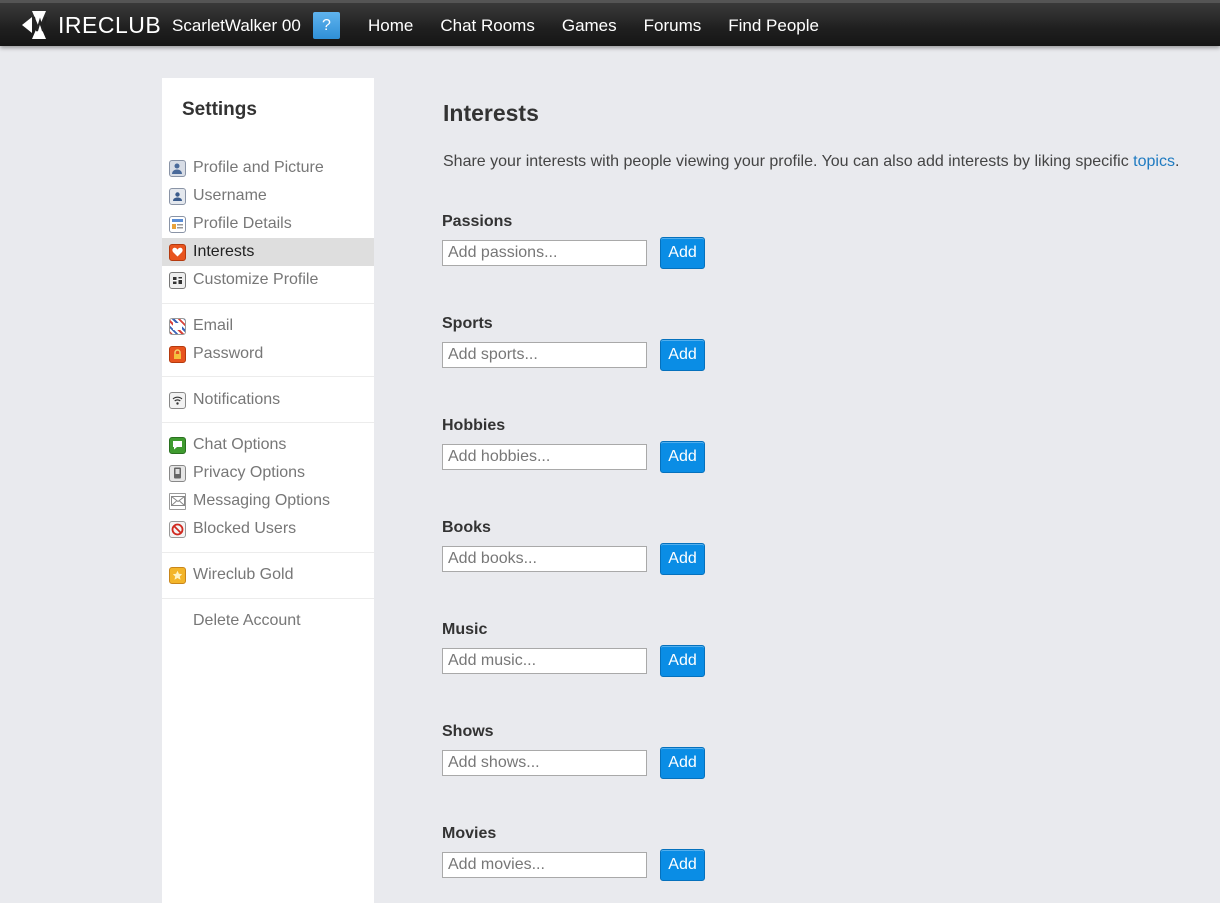  Describe the element at coordinates (177, 252) in the screenshot. I see `heart-icon` at that location.